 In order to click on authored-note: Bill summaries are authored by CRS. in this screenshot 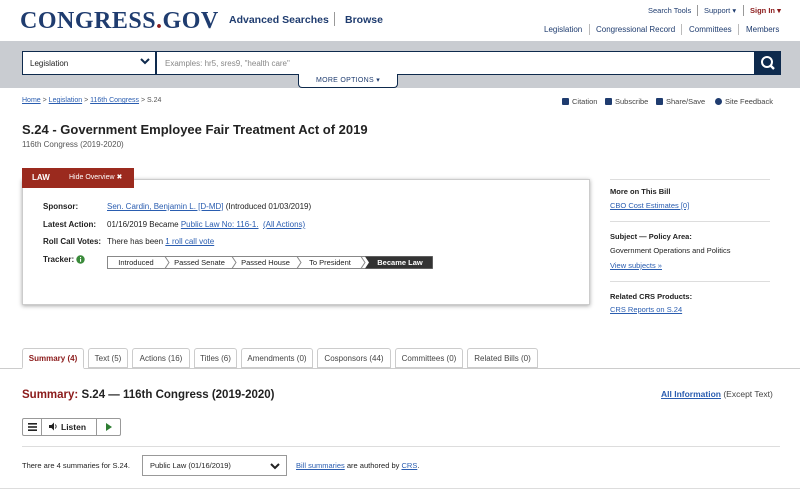, I will do `click(357, 465)`.